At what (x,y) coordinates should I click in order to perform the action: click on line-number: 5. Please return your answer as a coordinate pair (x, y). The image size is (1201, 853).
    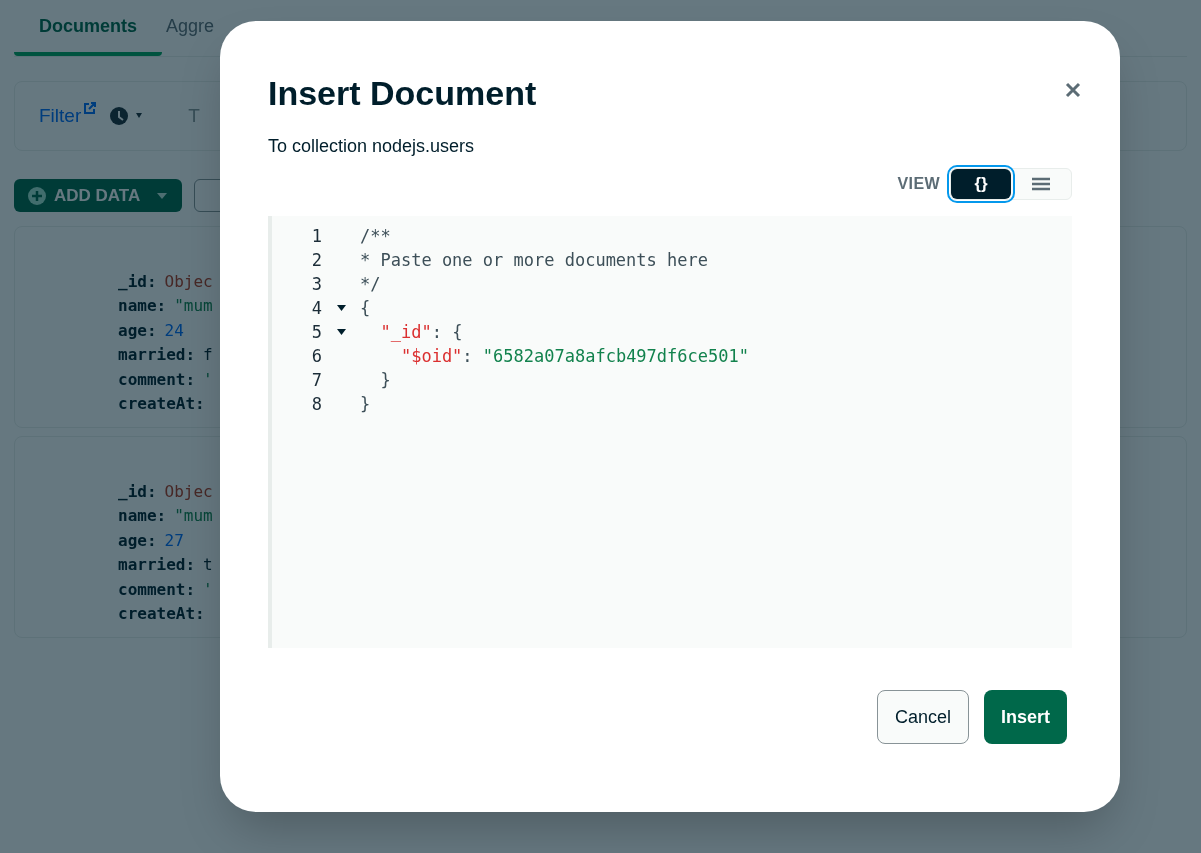
    Looking at the image, I should click on (316, 332).